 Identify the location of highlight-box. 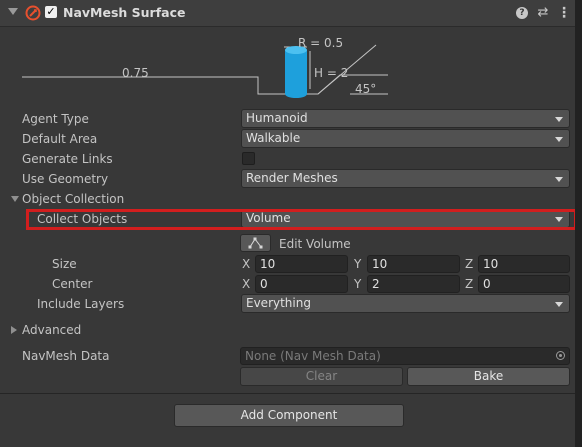
(301, 219).